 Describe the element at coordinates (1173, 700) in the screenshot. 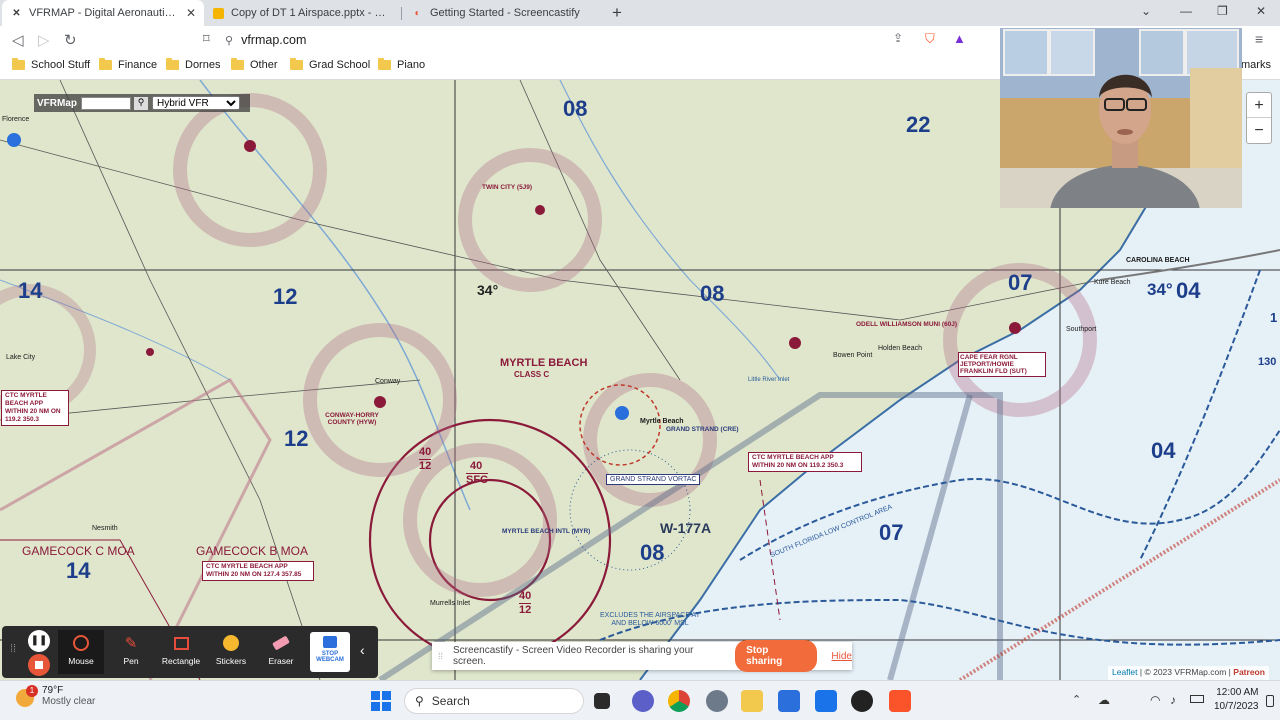

I see `volume-icon: ♪` at that location.